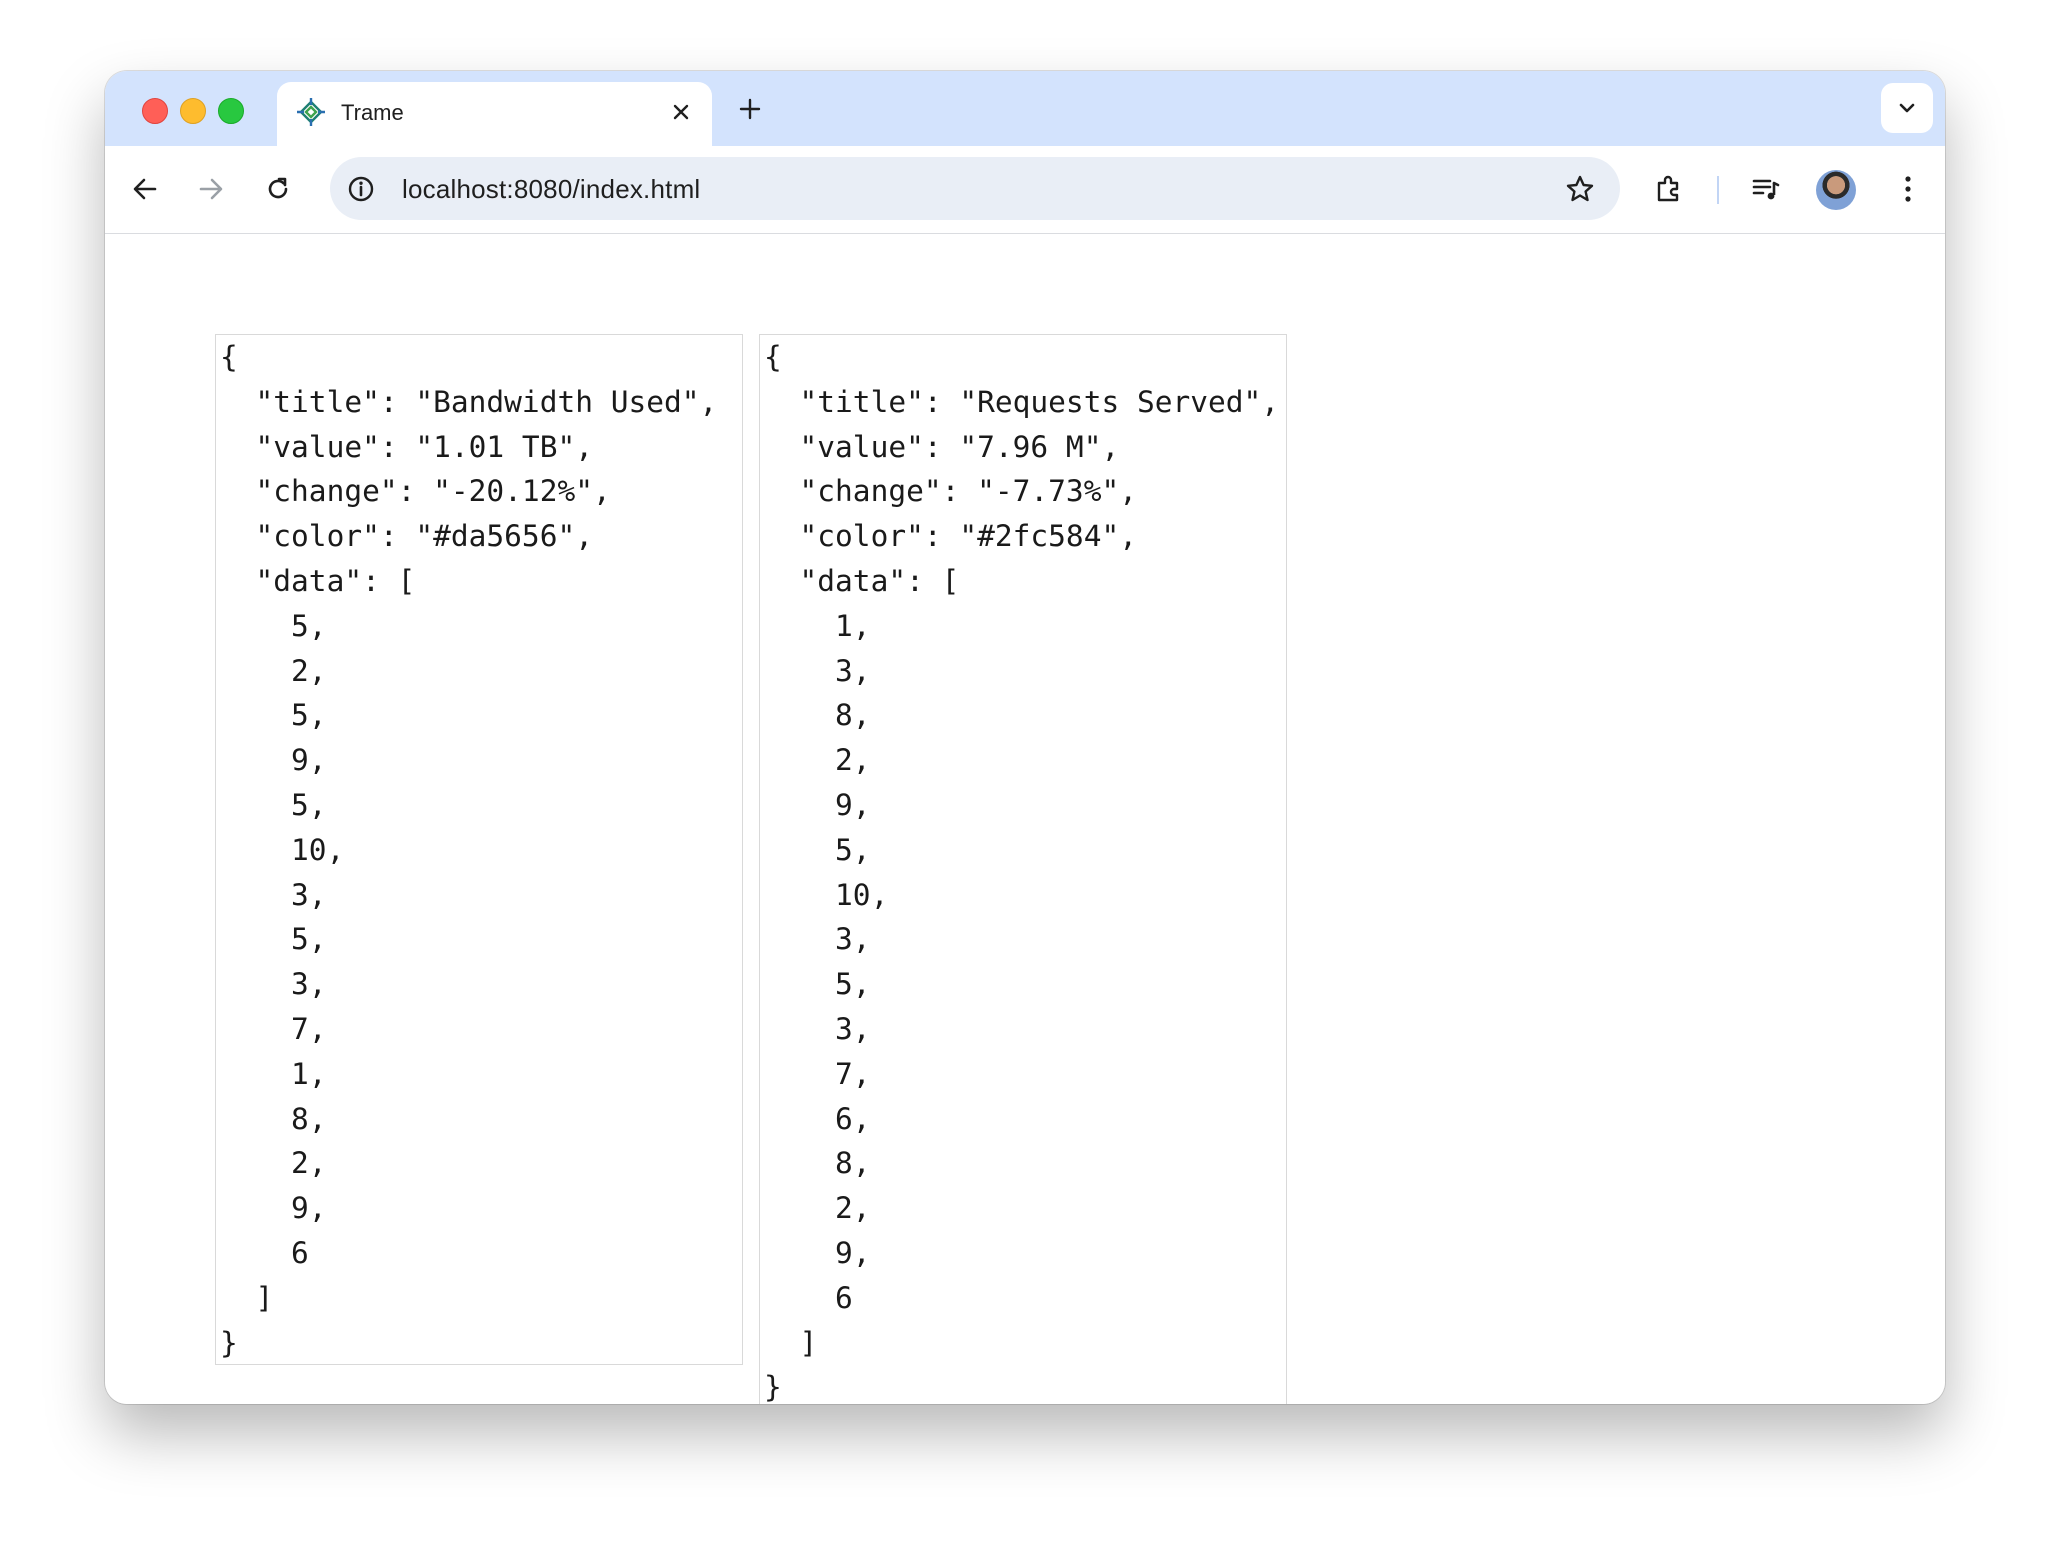 This screenshot has width=2048, height=1541. I want to click on new-tab-button, so click(750, 109).